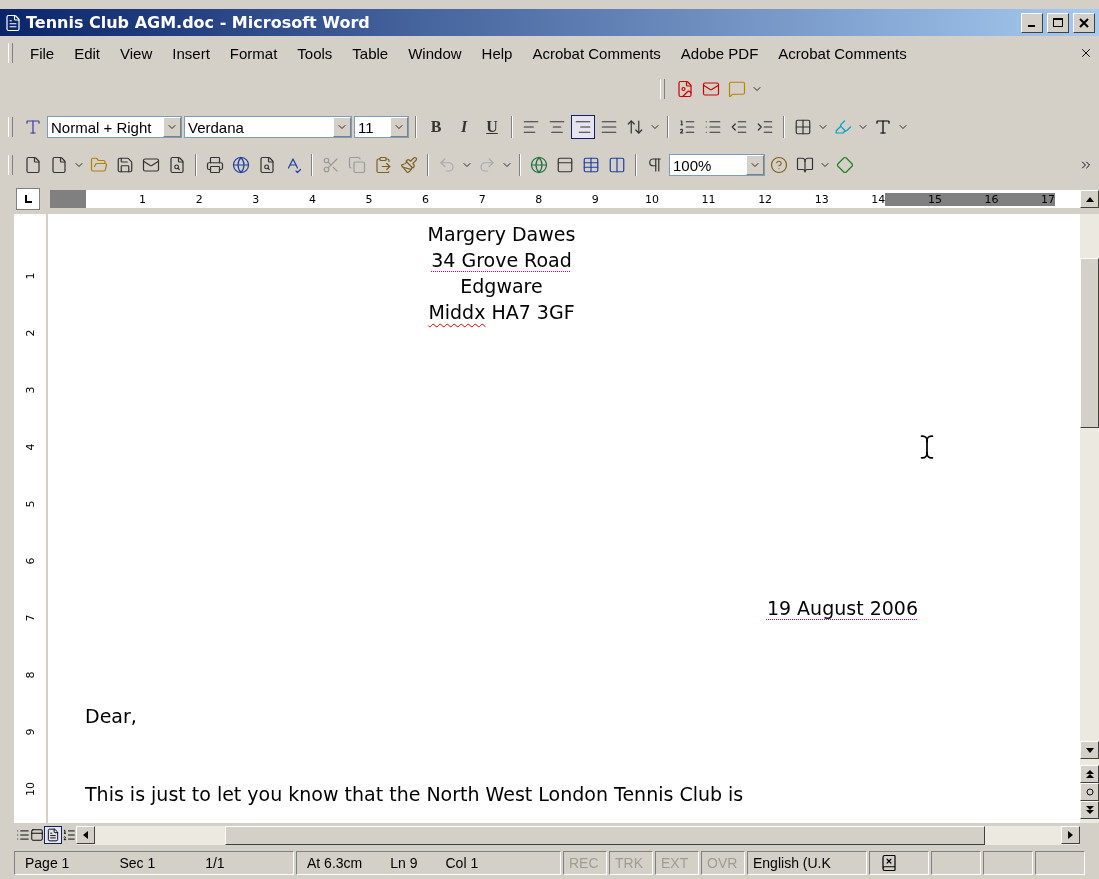  Describe the element at coordinates (464, 127) in the screenshot. I see `italic-button: I` at that location.